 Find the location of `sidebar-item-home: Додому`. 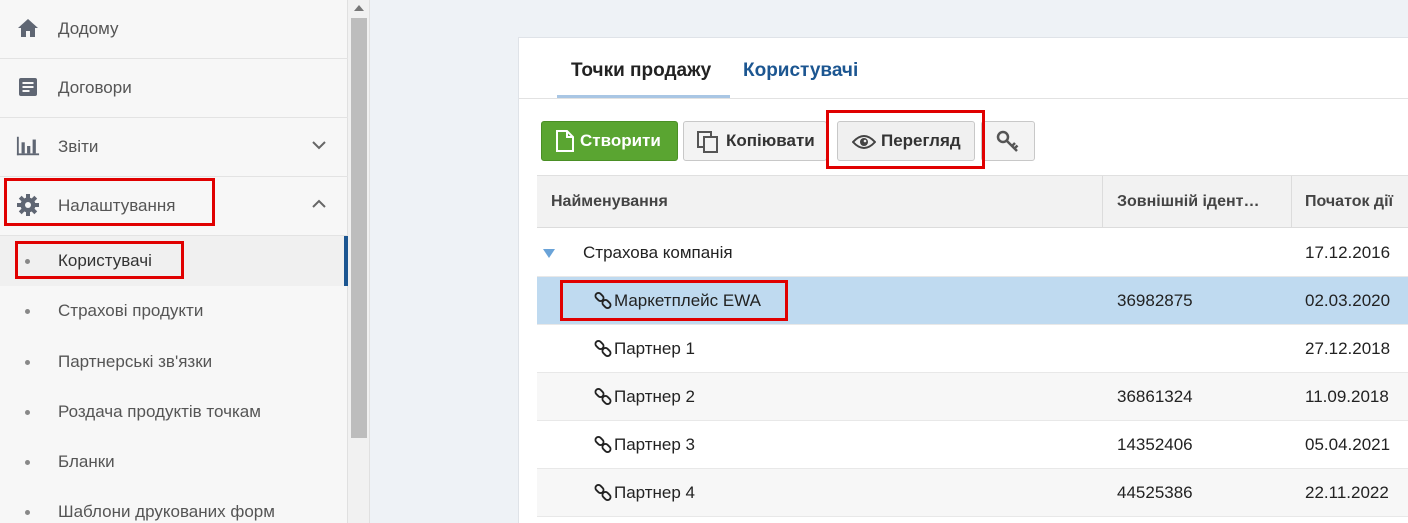

sidebar-item-home: Додому is located at coordinates (174, 29).